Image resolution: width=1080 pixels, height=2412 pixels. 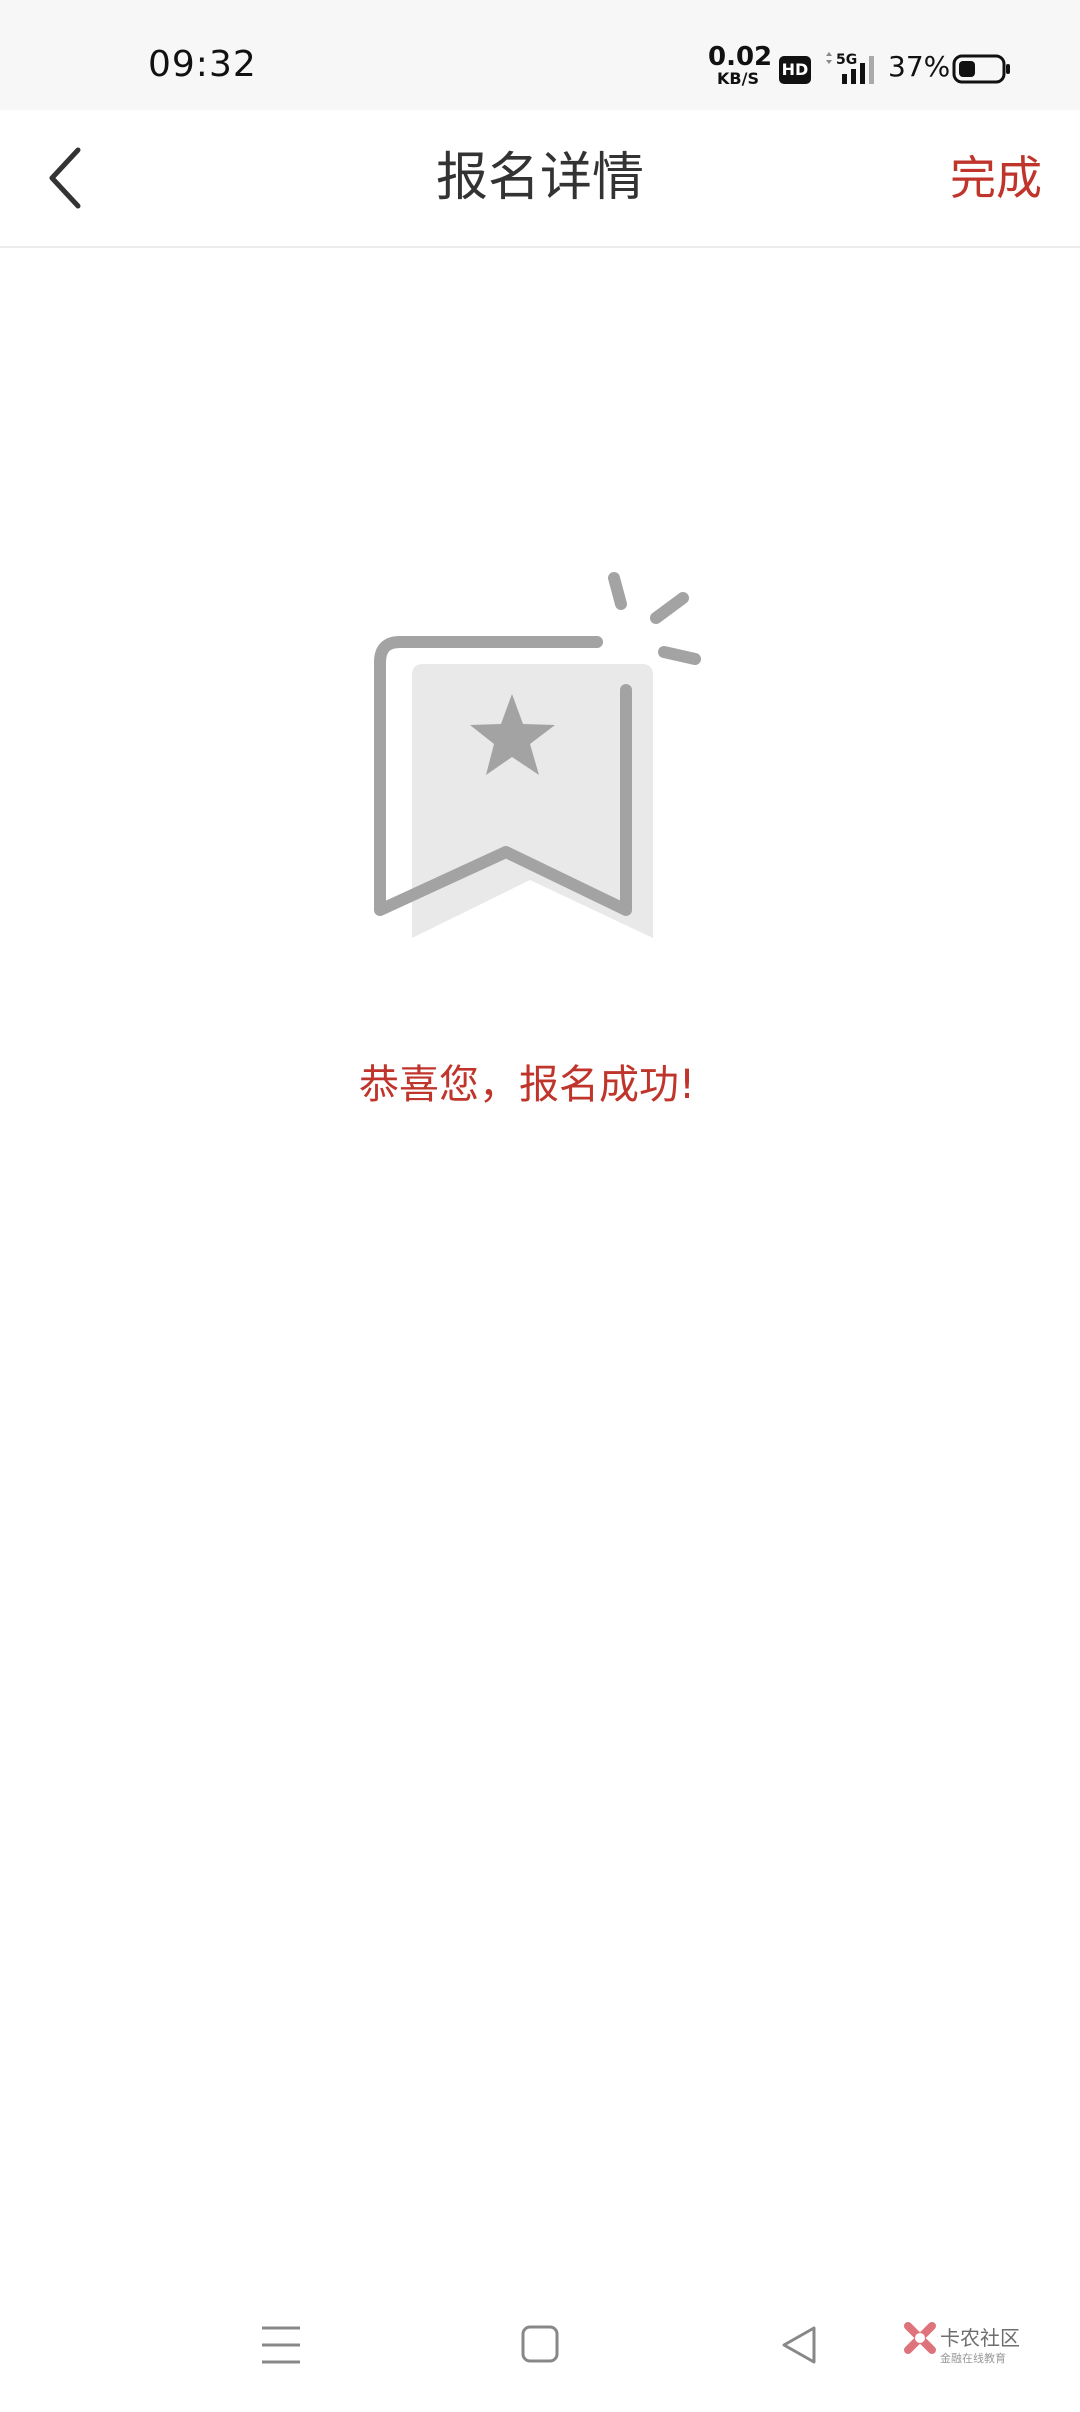 I want to click on nav-menu-button, so click(x=281, y=2345).